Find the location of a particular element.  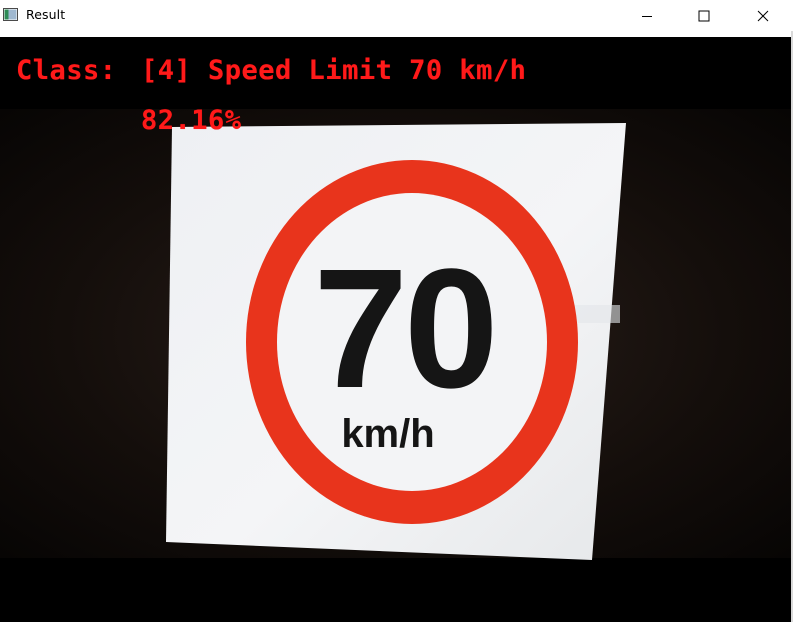

maximize-button is located at coordinates (704, 15).